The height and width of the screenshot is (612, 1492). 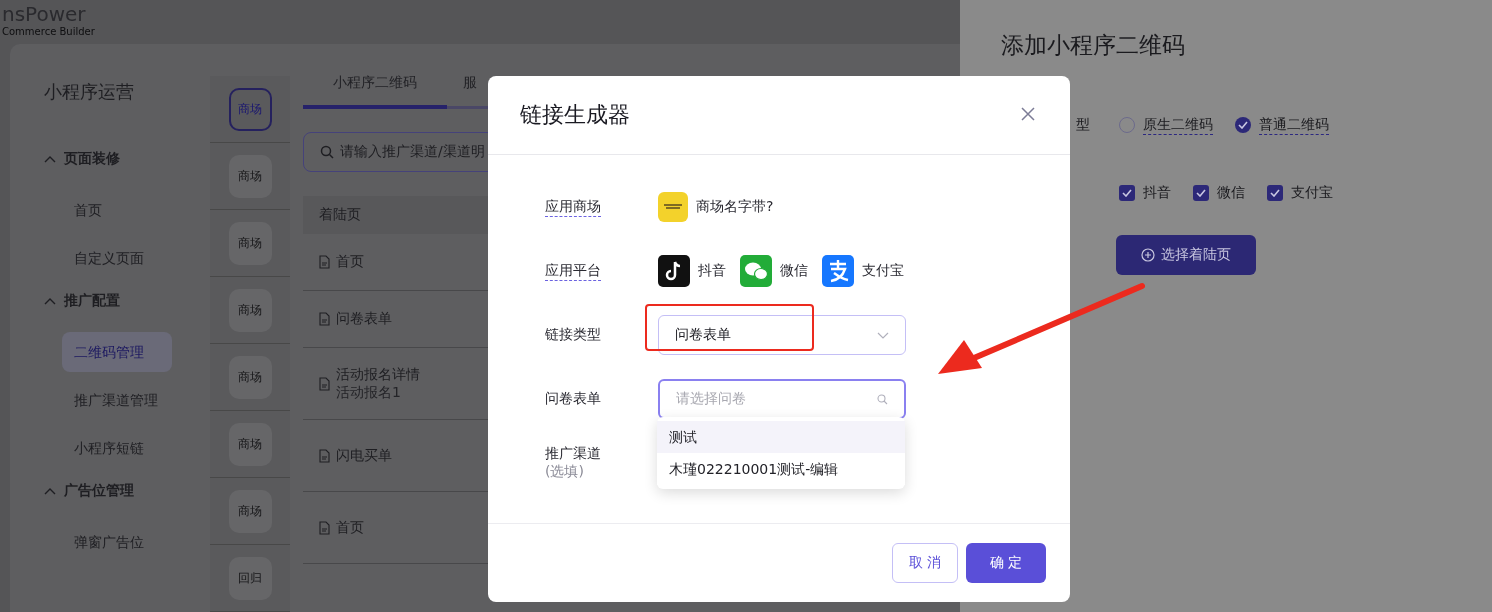 I want to click on drawer-title: 添加小程序二维码, so click(x=1093, y=45).